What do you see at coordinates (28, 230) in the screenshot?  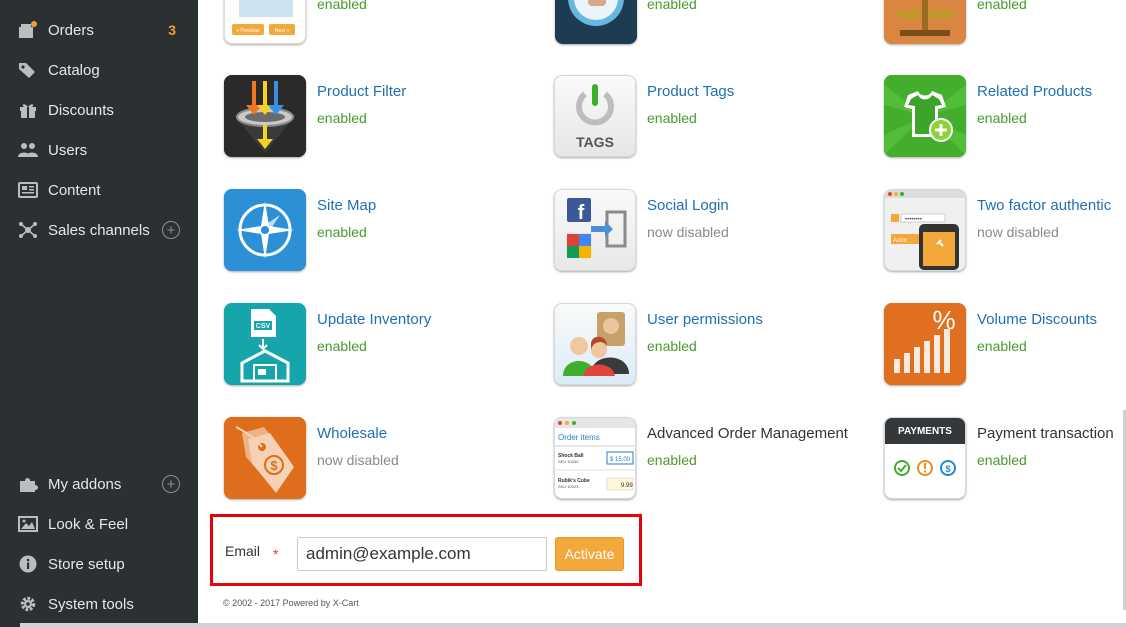 I see `network-icon` at bounding box center [28, 230].